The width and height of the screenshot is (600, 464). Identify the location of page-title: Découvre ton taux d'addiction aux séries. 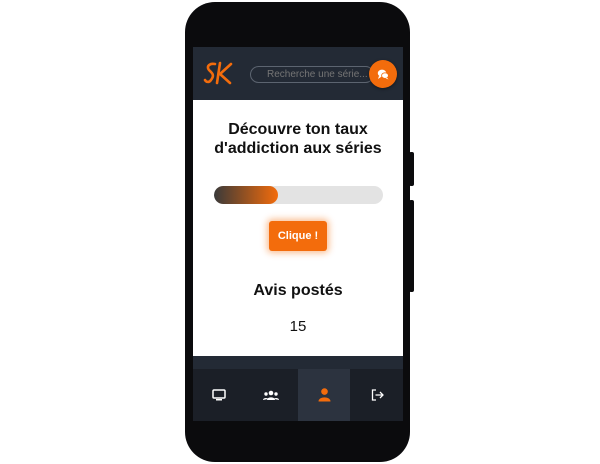
(298, 139).